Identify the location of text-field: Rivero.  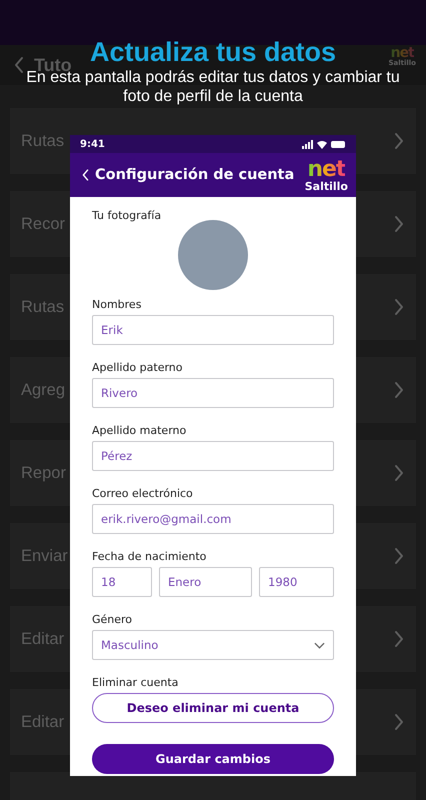
(213, 393).